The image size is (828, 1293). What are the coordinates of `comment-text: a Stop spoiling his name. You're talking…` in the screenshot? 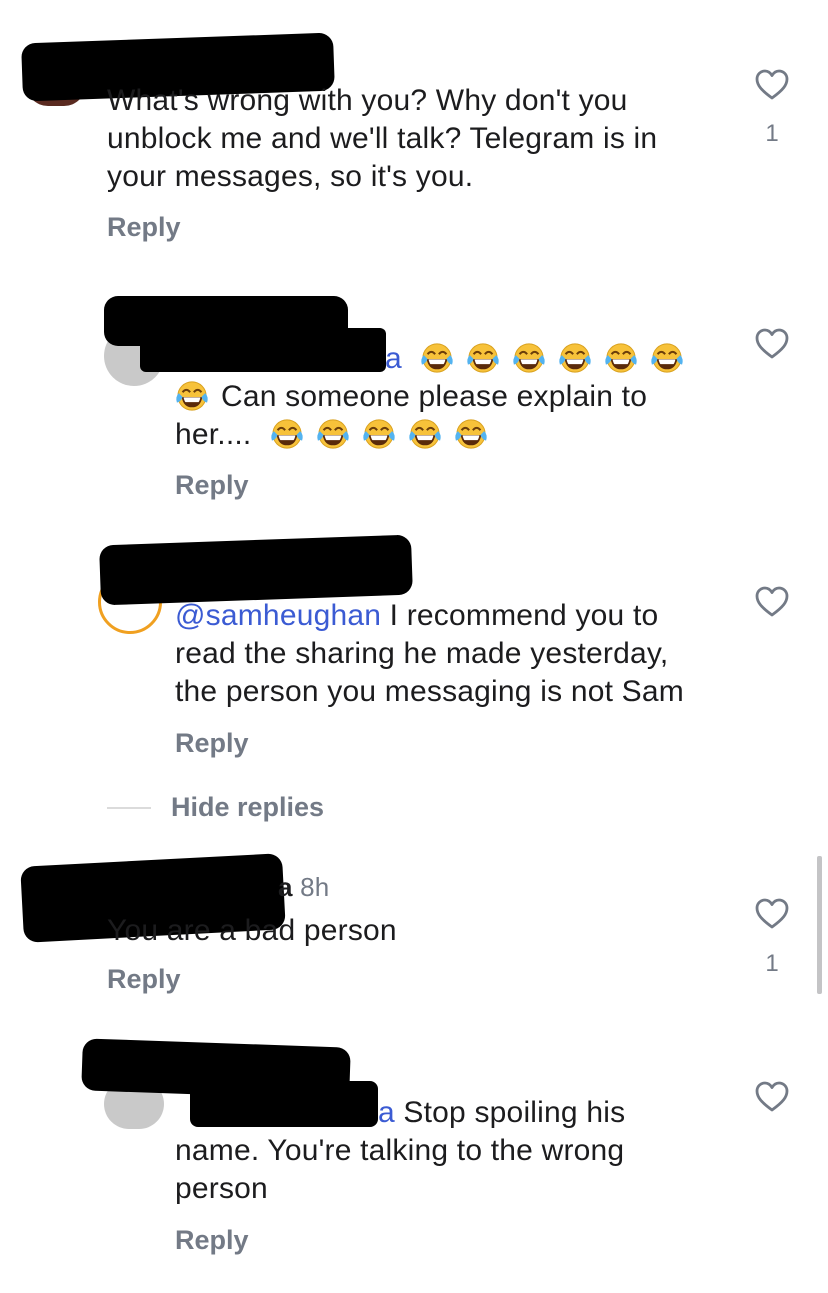 It's located at (455, 1151).